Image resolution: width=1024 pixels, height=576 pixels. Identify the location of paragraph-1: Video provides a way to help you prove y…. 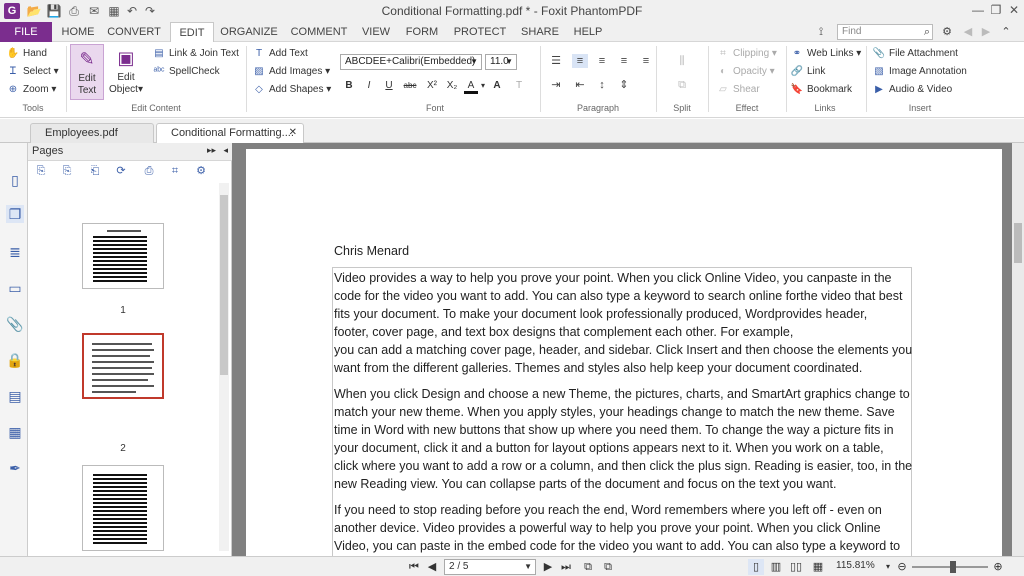
(624, 323).